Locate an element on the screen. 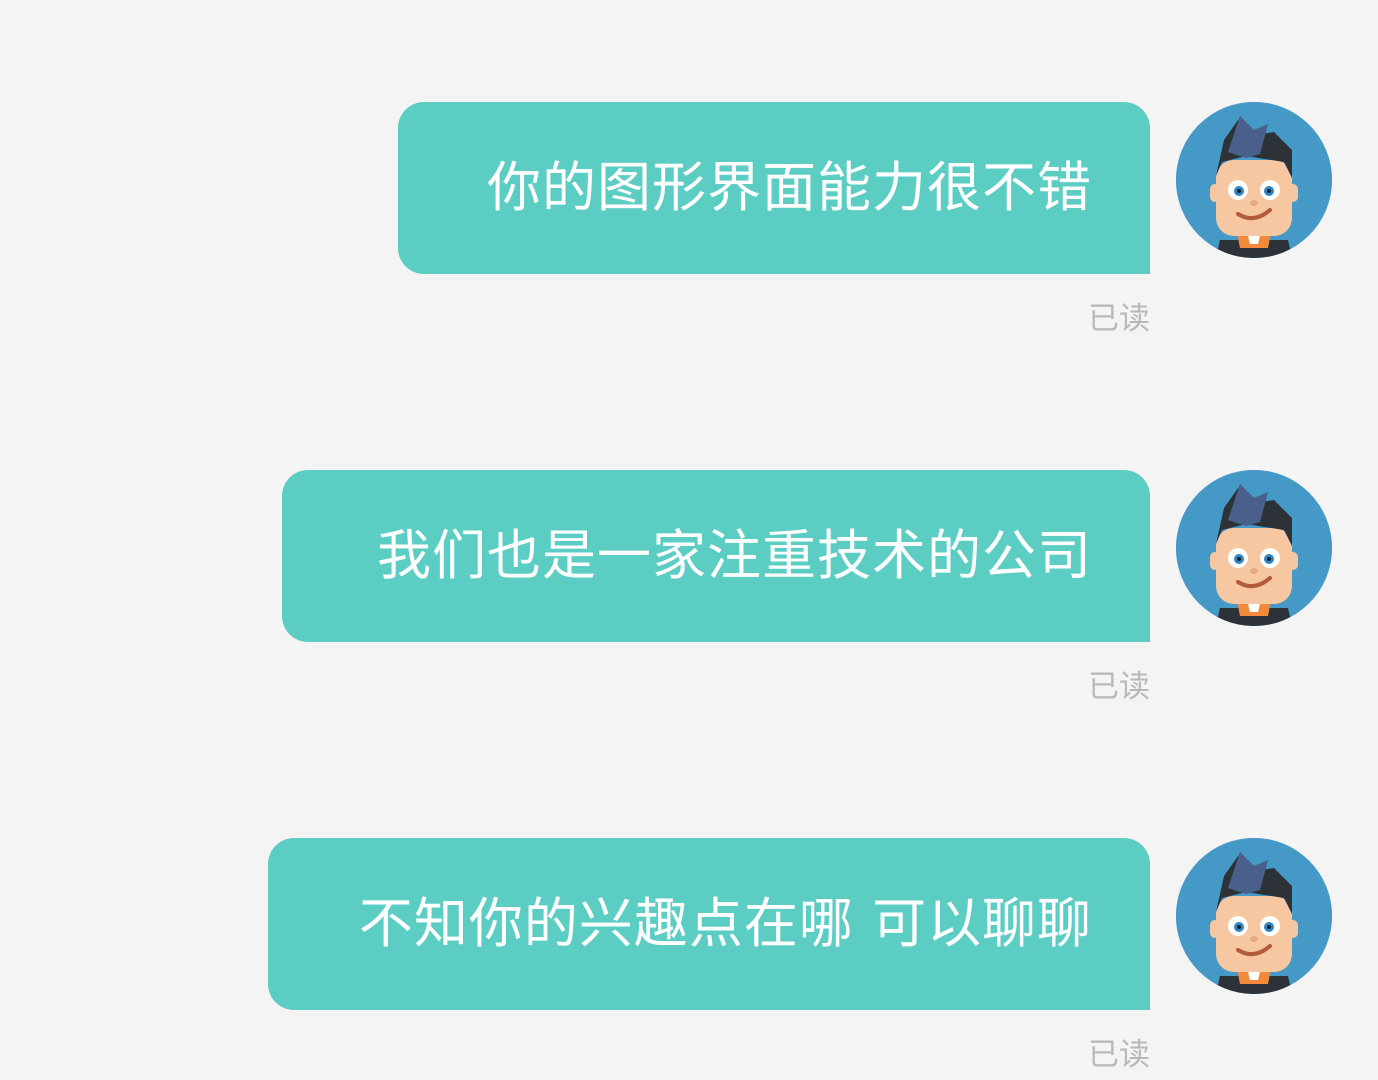  message-bubble: 我们也是一家注重技术的公司 is located at coordinates (716, 556).